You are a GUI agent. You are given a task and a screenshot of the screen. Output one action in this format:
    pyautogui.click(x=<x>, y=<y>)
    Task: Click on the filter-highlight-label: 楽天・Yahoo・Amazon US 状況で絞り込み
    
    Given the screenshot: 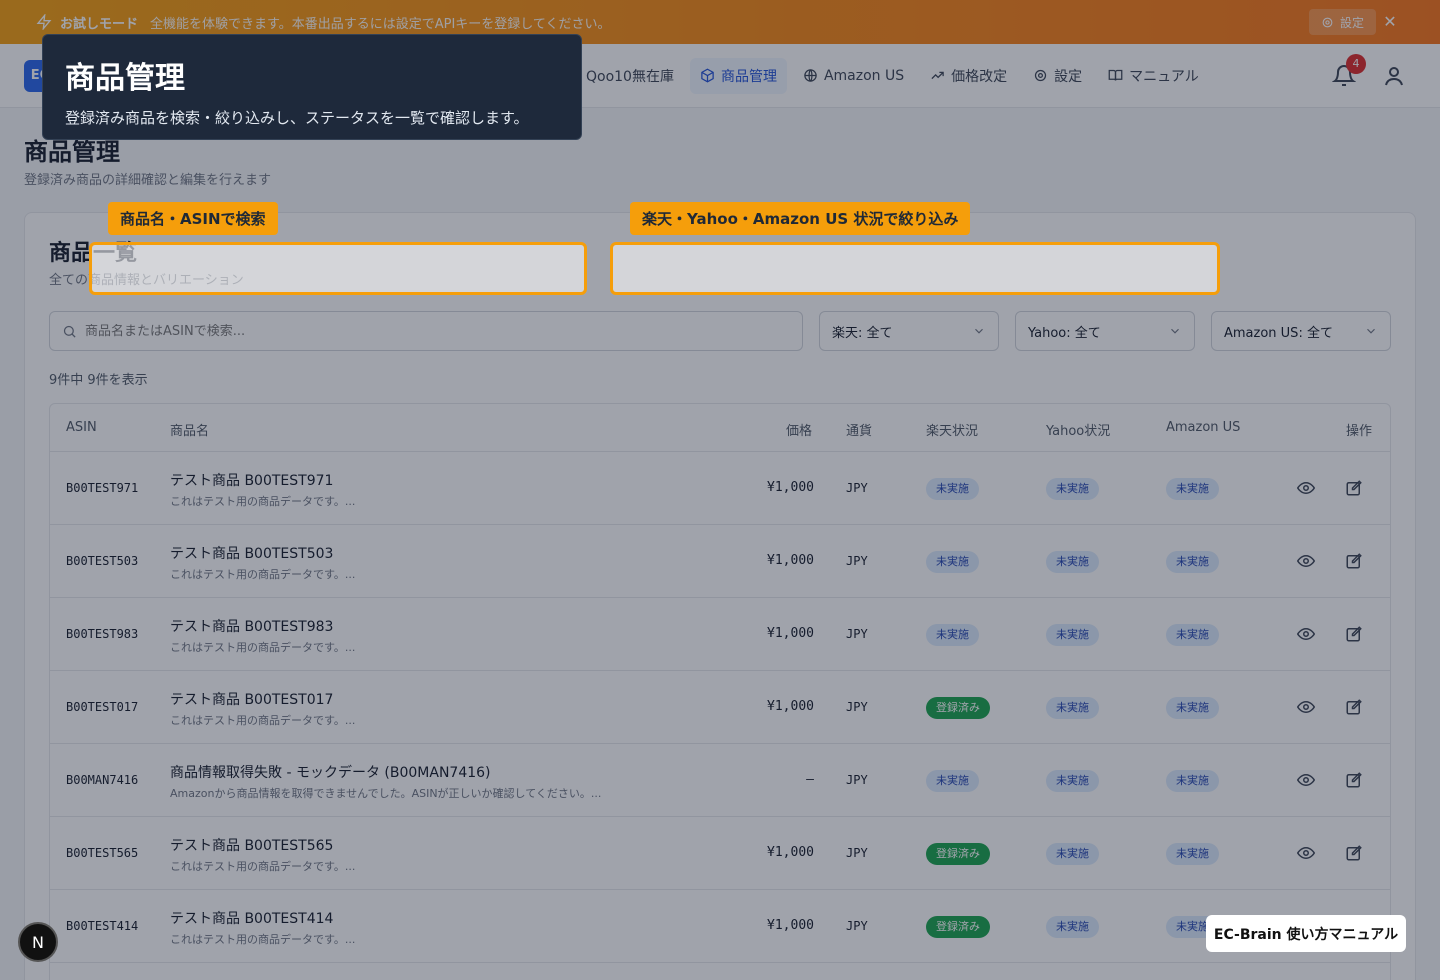 What is the action you would take?
    pyautogui.click(x=800, y=218)
    